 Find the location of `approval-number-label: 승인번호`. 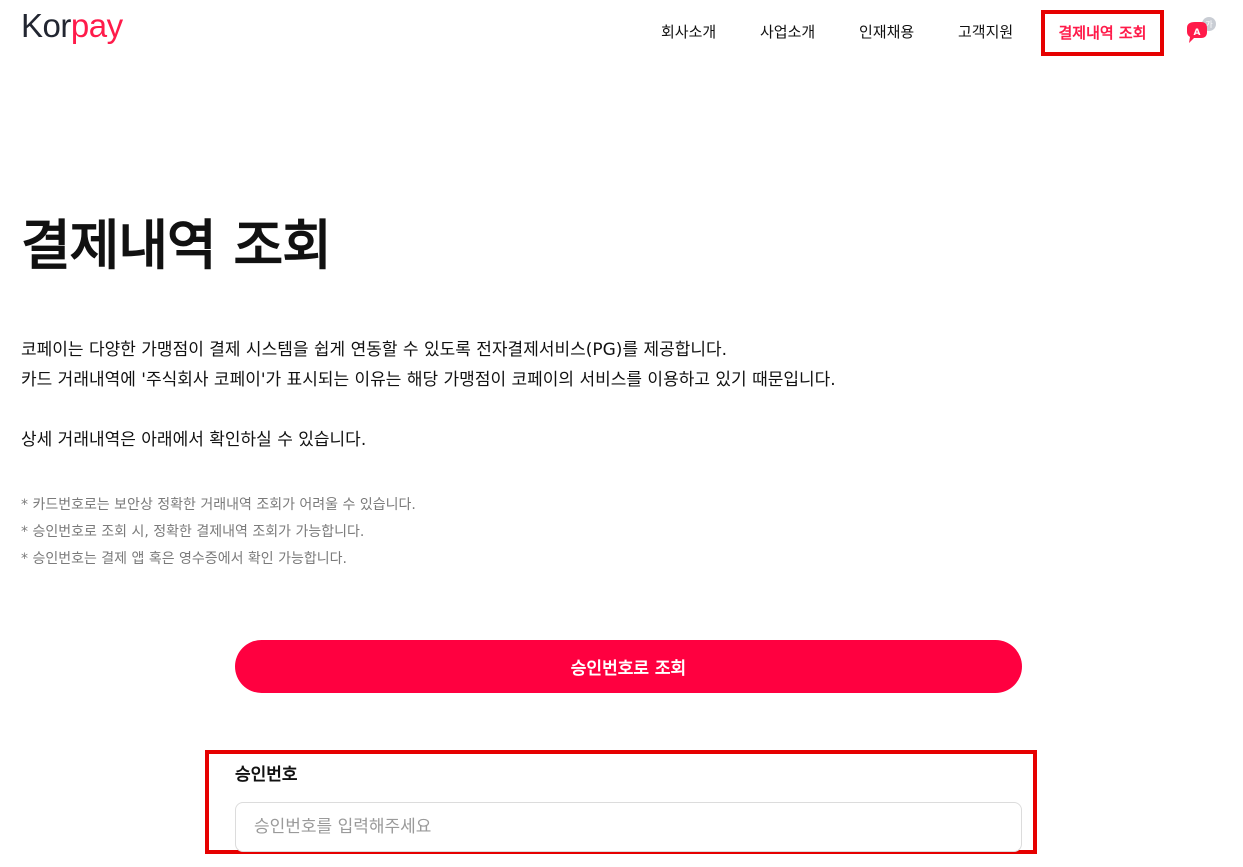

approval-number-label: 승인번호 is located at coordinates (266, 775).